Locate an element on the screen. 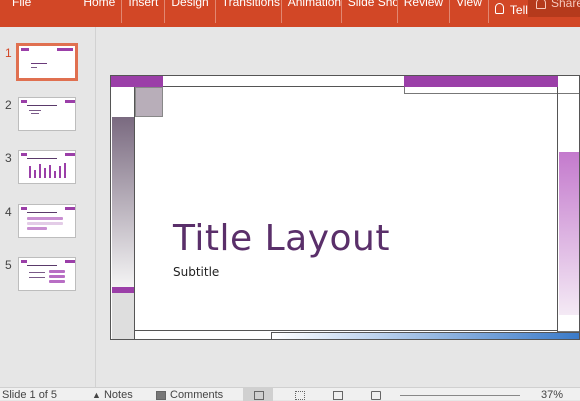  slide-blue-gradient-bar is located at coordinates (425, 335).